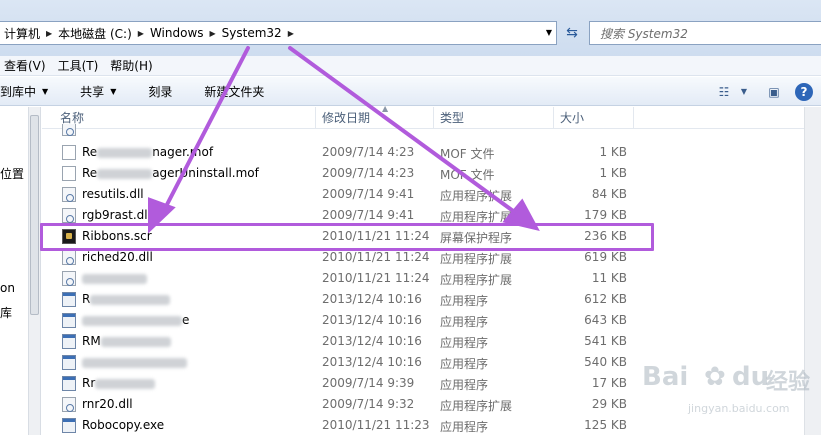  Describe the element at coordinates (705, 33) in the screenshot. I see `search-input: 搜索 System32` at that location.